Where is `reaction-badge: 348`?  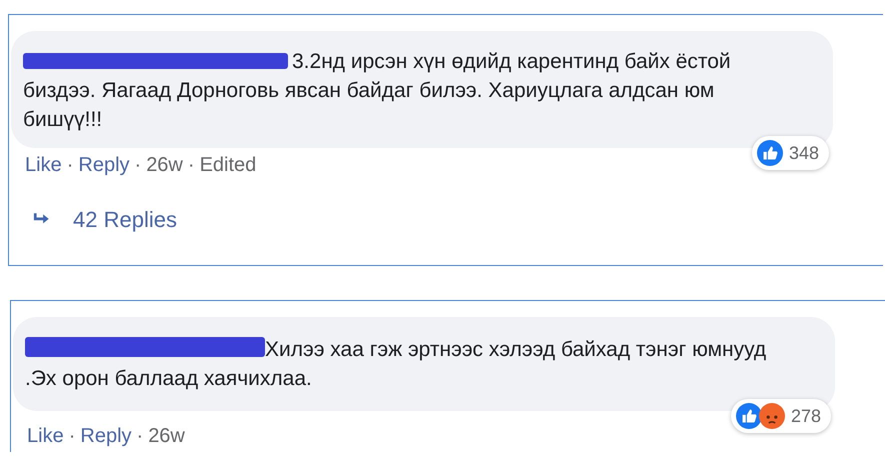 reaction-badge: 348 is located at coordinates (790, 153).